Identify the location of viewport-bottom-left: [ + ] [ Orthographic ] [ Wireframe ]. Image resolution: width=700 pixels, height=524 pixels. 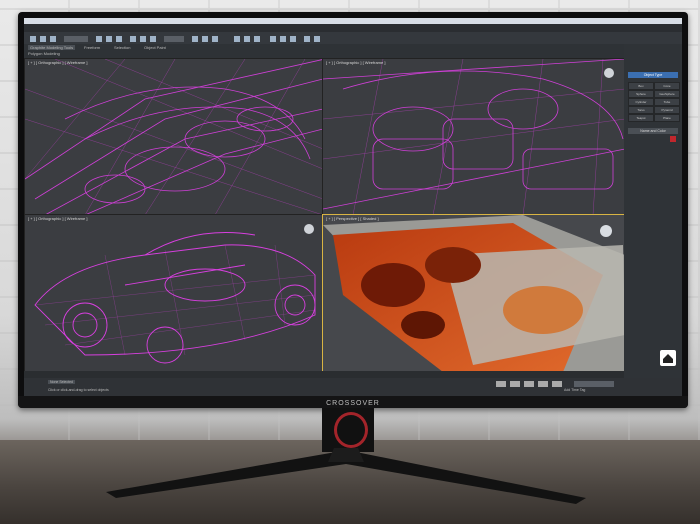
(174, 293).